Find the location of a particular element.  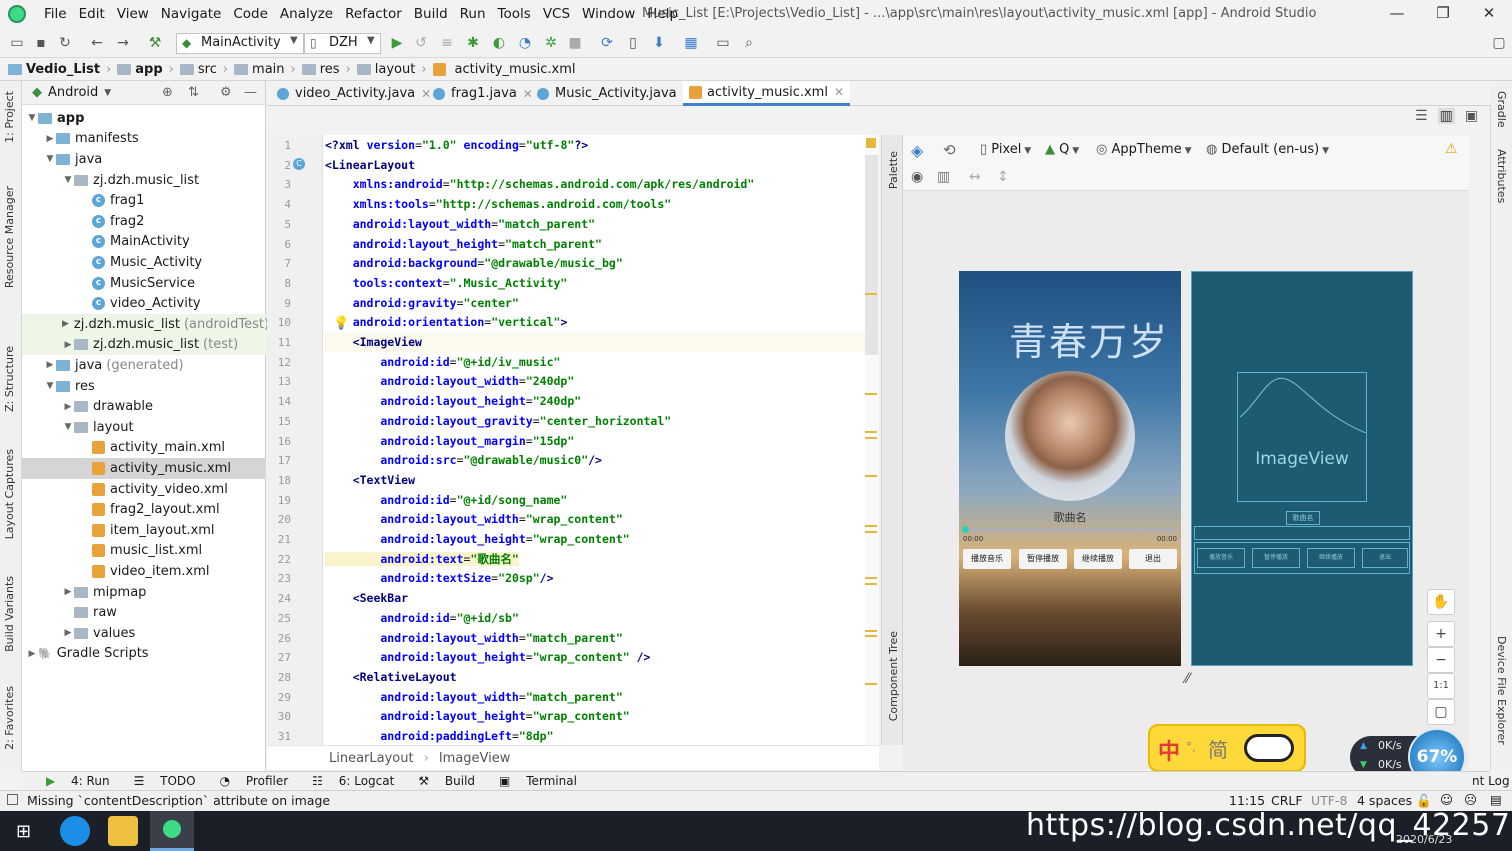

code-line: android:layout_height="wrap_content" is located at coordinates (477, 716).